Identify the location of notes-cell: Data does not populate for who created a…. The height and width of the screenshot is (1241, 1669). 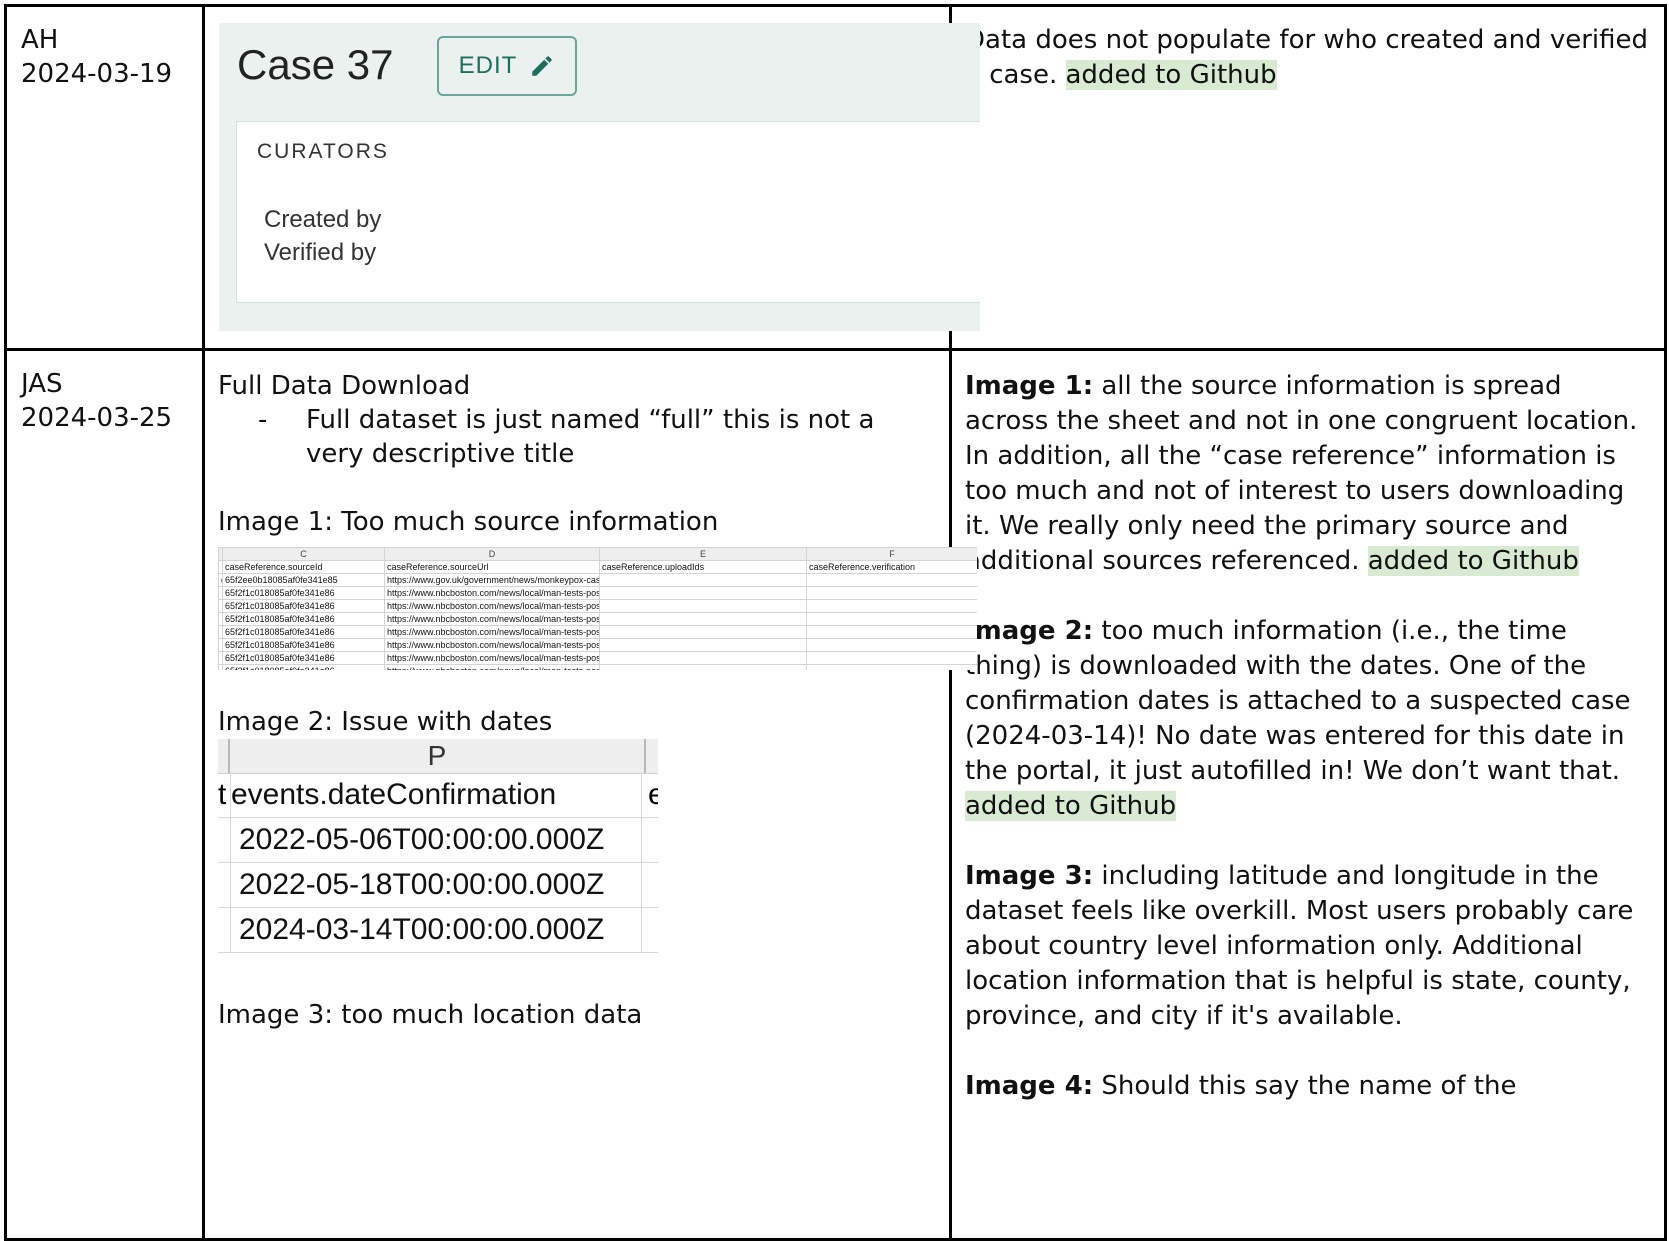
(1308, 177).